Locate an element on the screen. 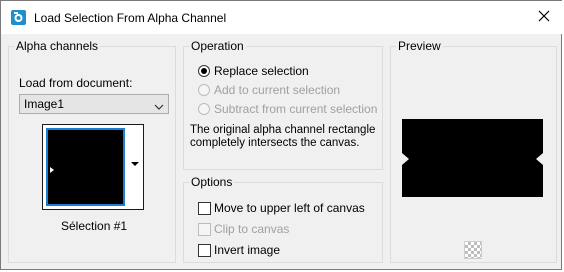  thumbnail-notch is located at coordinates (52, 170).